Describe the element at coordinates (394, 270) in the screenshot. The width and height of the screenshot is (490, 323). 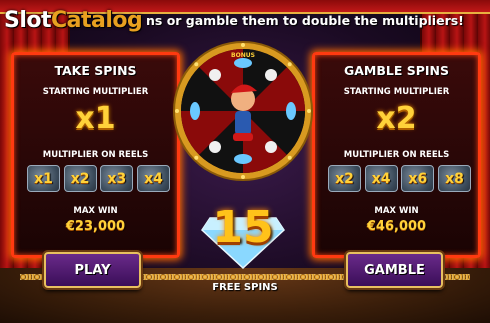
I see `gamble-button: GAMBLE` at that location.